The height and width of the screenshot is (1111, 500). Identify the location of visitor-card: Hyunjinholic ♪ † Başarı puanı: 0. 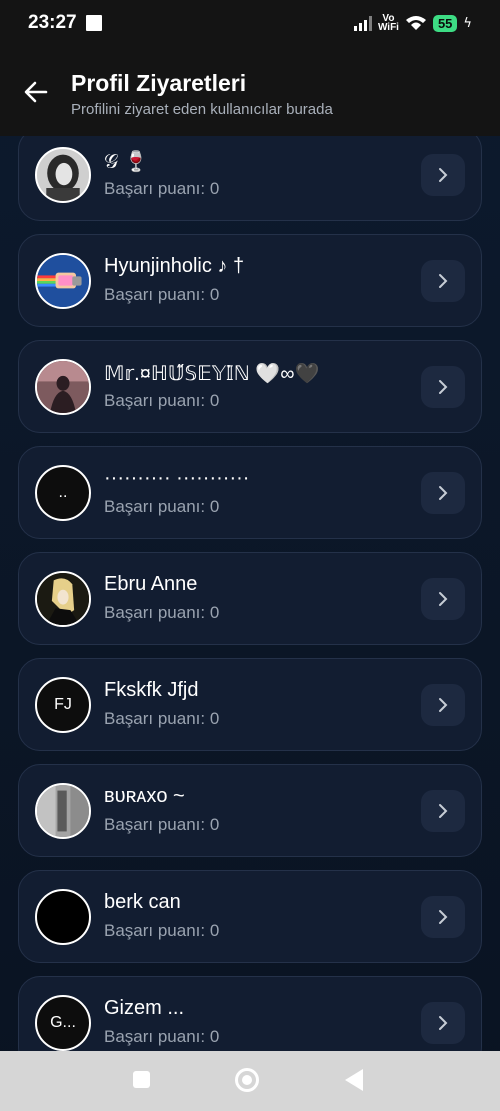
(250, 280).